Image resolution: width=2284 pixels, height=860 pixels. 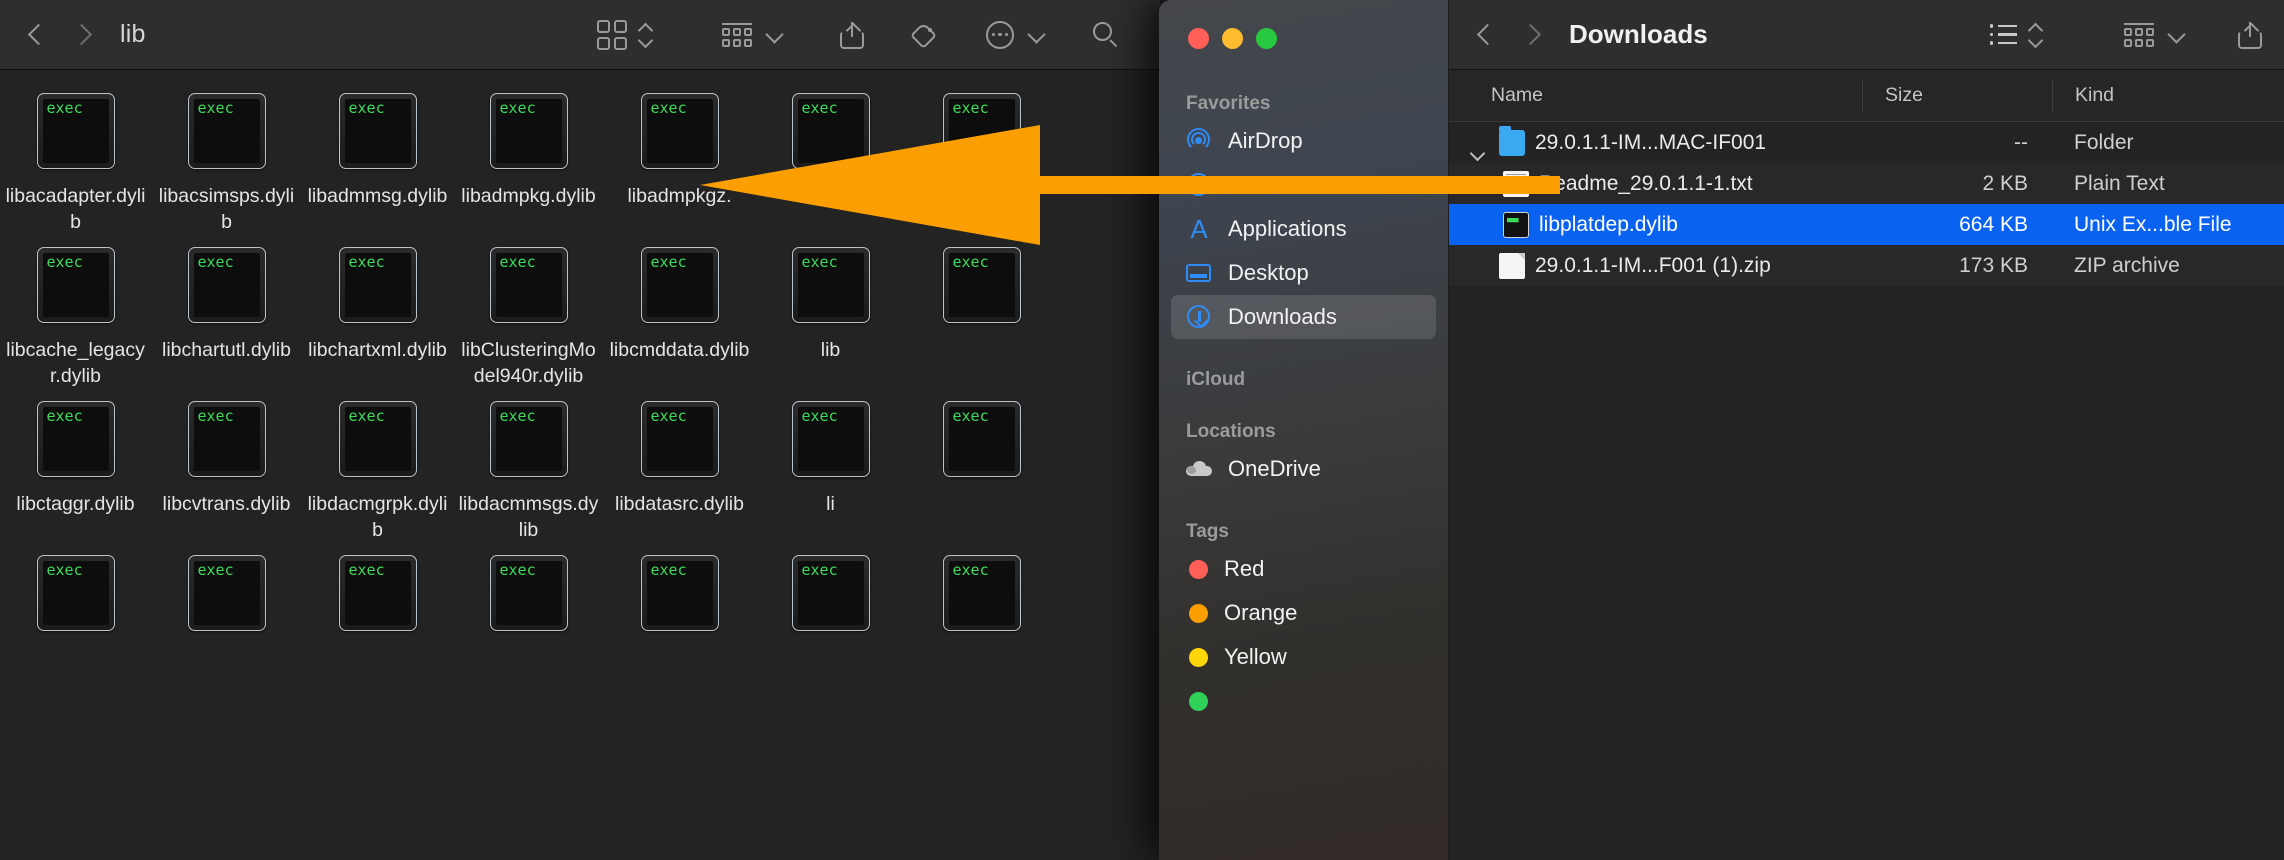 What do you see at coordinates (679, 478) in the screenshot?
I see `file-icon-item: exec libdatasrc.dylib` at bounding box center [679, 478].